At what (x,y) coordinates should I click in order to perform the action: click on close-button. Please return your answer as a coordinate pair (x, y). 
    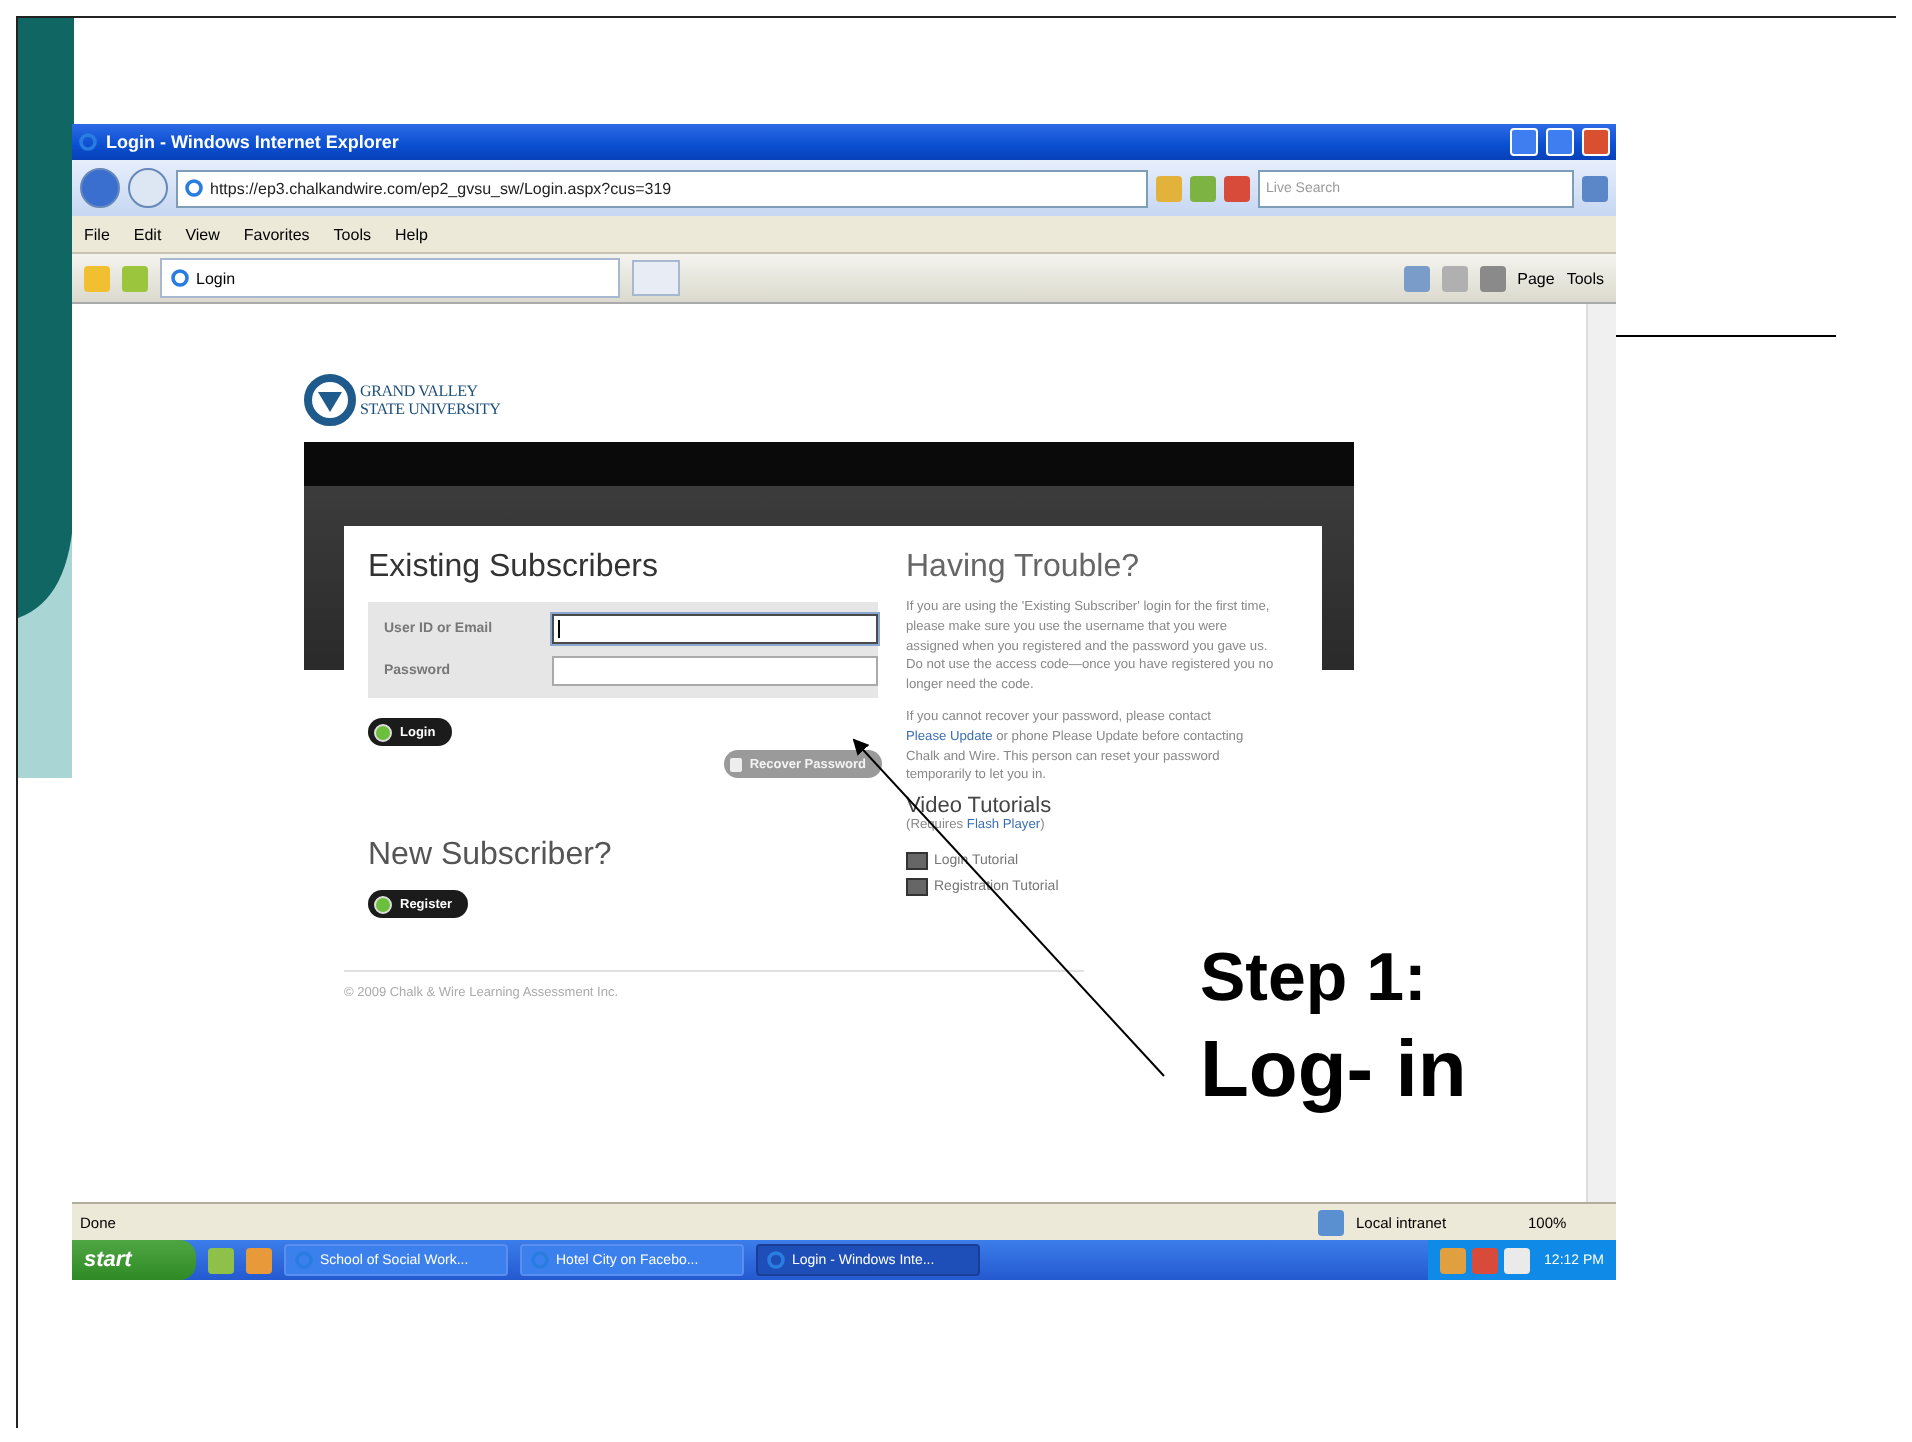
    Looking at the image, I should click on (1596, 142).